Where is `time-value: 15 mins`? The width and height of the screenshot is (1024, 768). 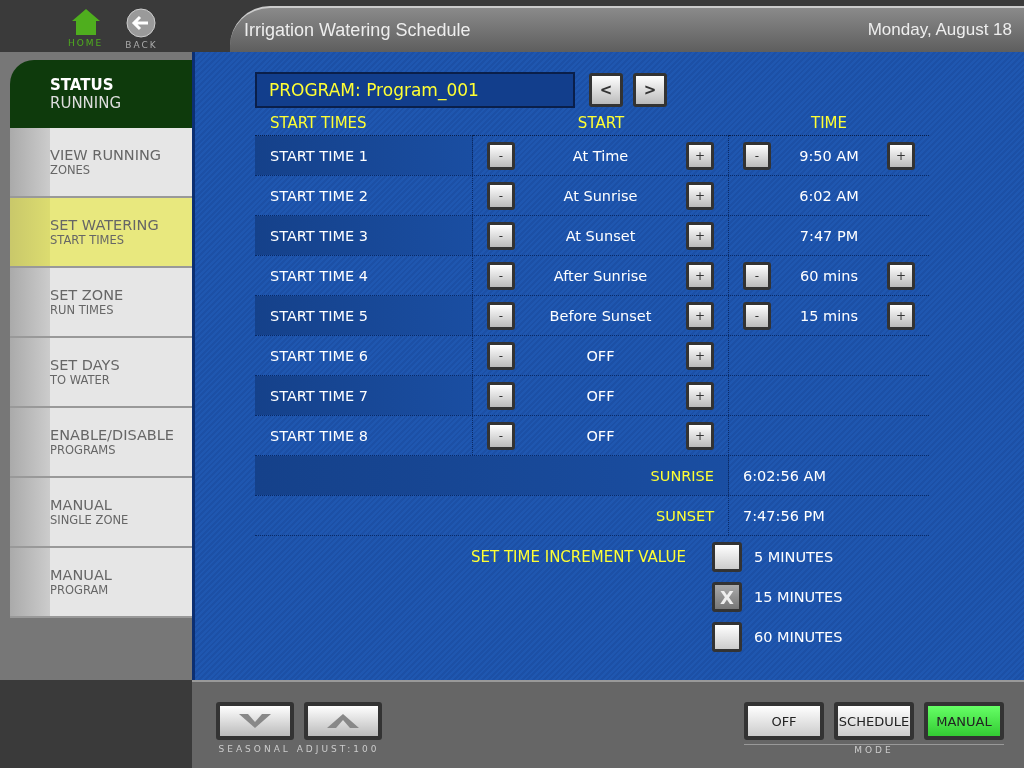 time-value: 15 mins is located at coordinates (829, 315).